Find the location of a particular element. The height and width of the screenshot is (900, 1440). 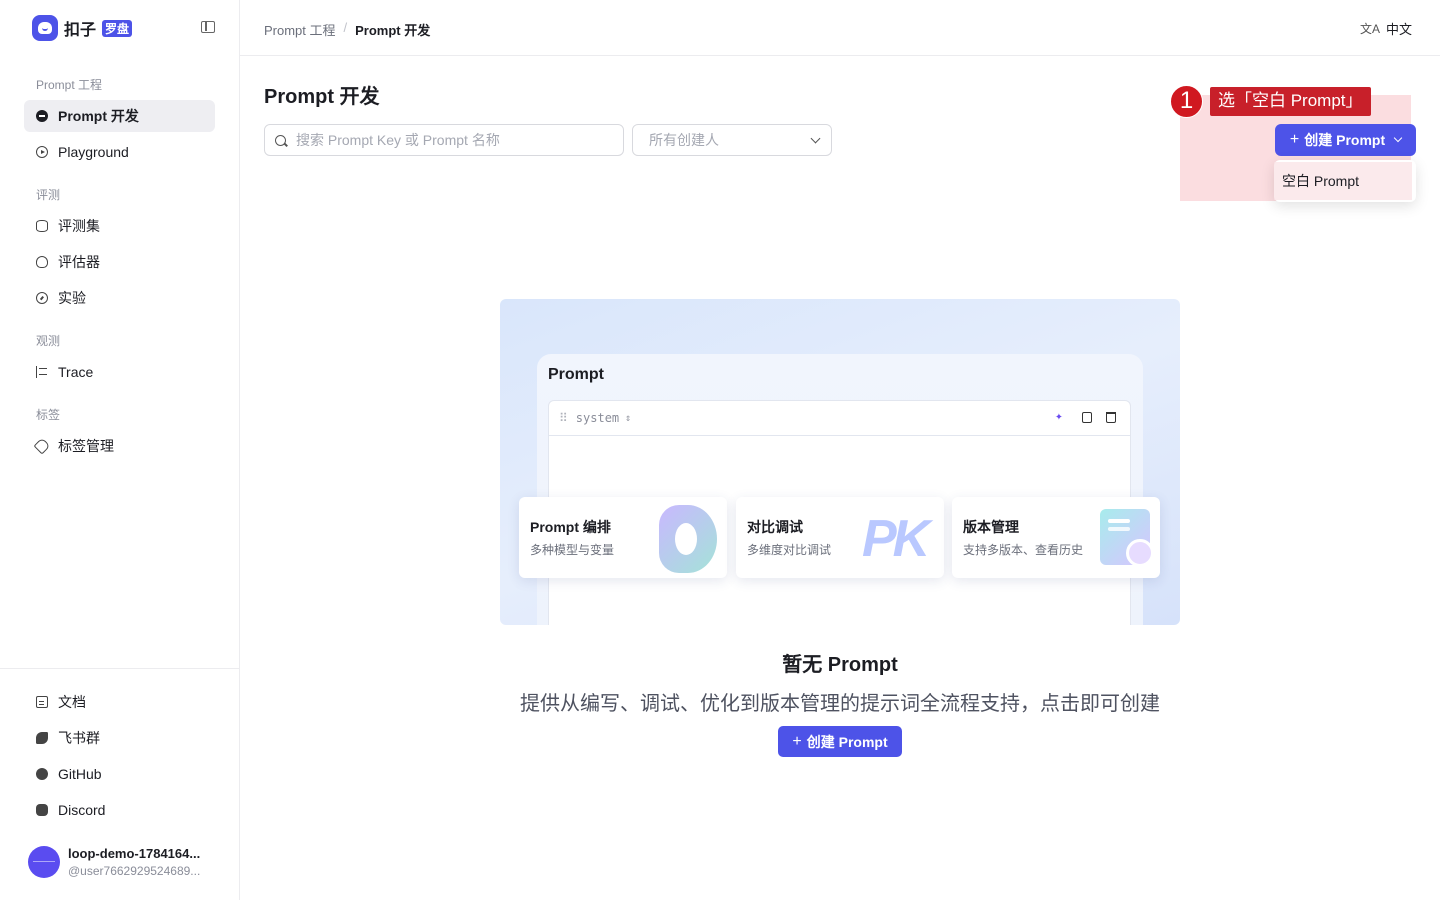

empty-create-prompt-button: + 创建 Prompt is located at coordinates (840, 741).